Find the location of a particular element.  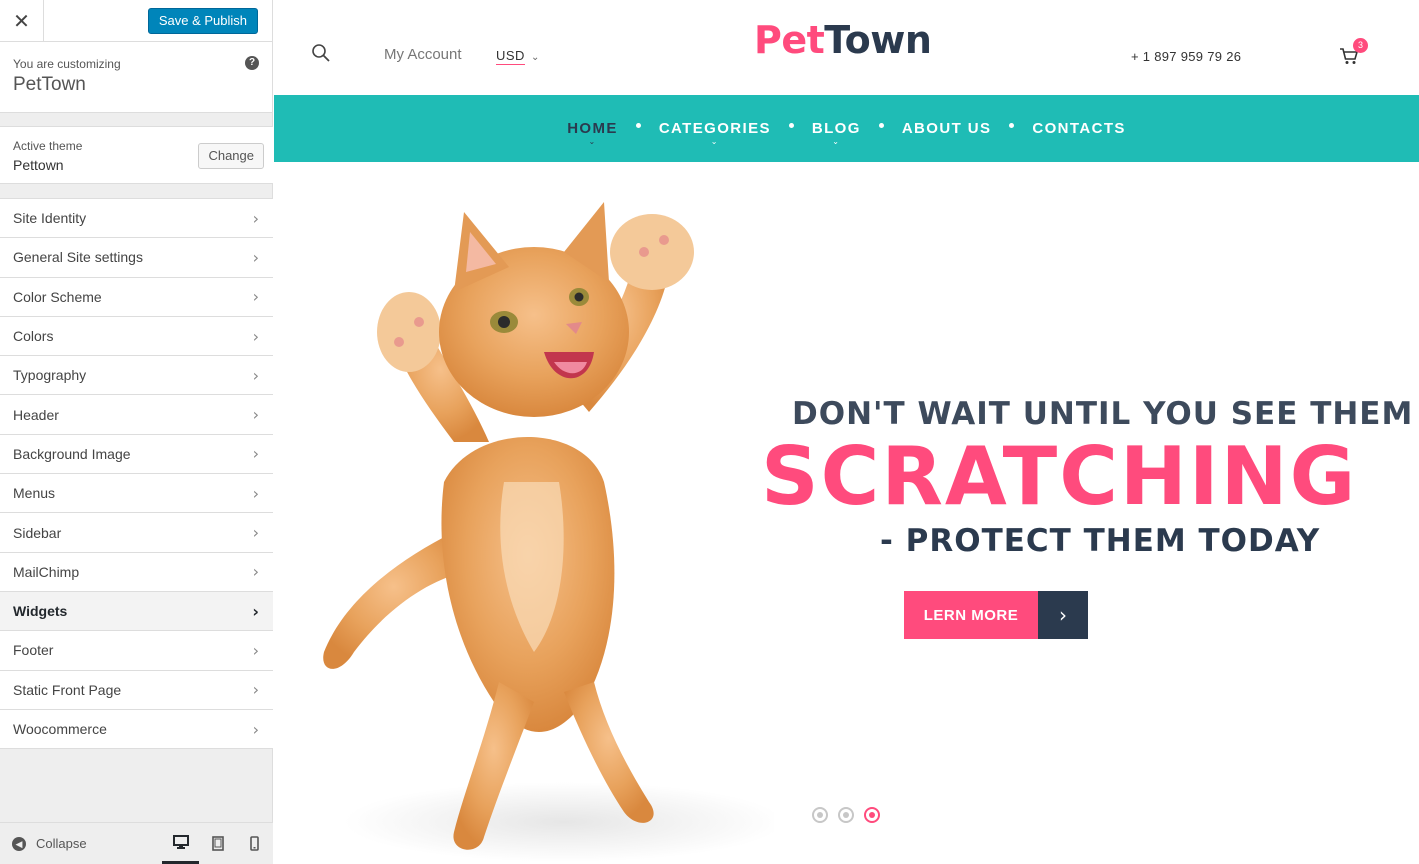

learn-more-label: LERN MORE is located at coordinates (971, 615).